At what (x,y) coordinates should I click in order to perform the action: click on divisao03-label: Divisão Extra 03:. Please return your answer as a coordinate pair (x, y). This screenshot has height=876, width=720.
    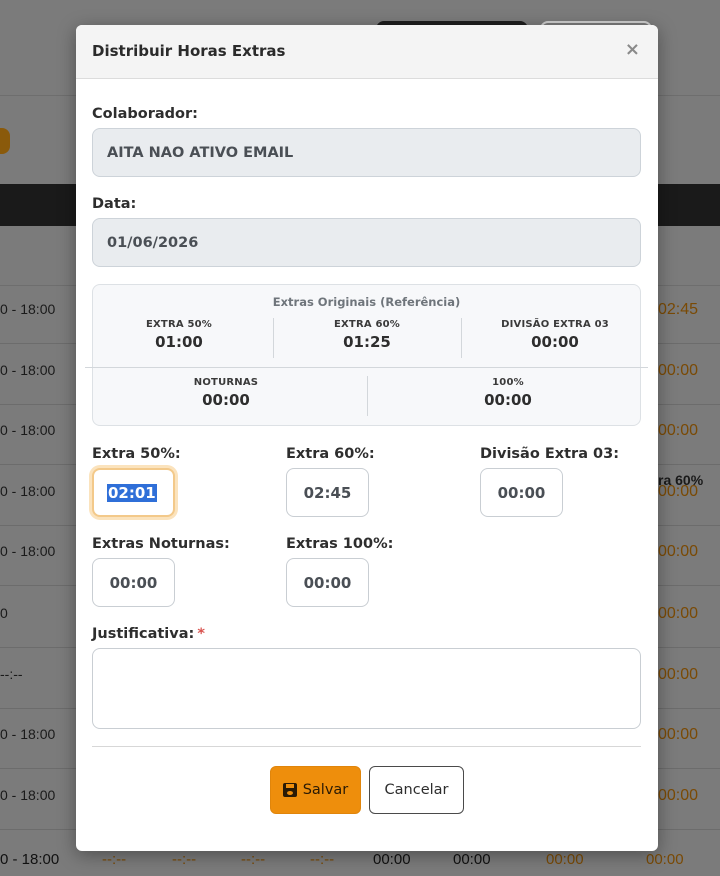
    Looking at the image, I should click on (550, 454).